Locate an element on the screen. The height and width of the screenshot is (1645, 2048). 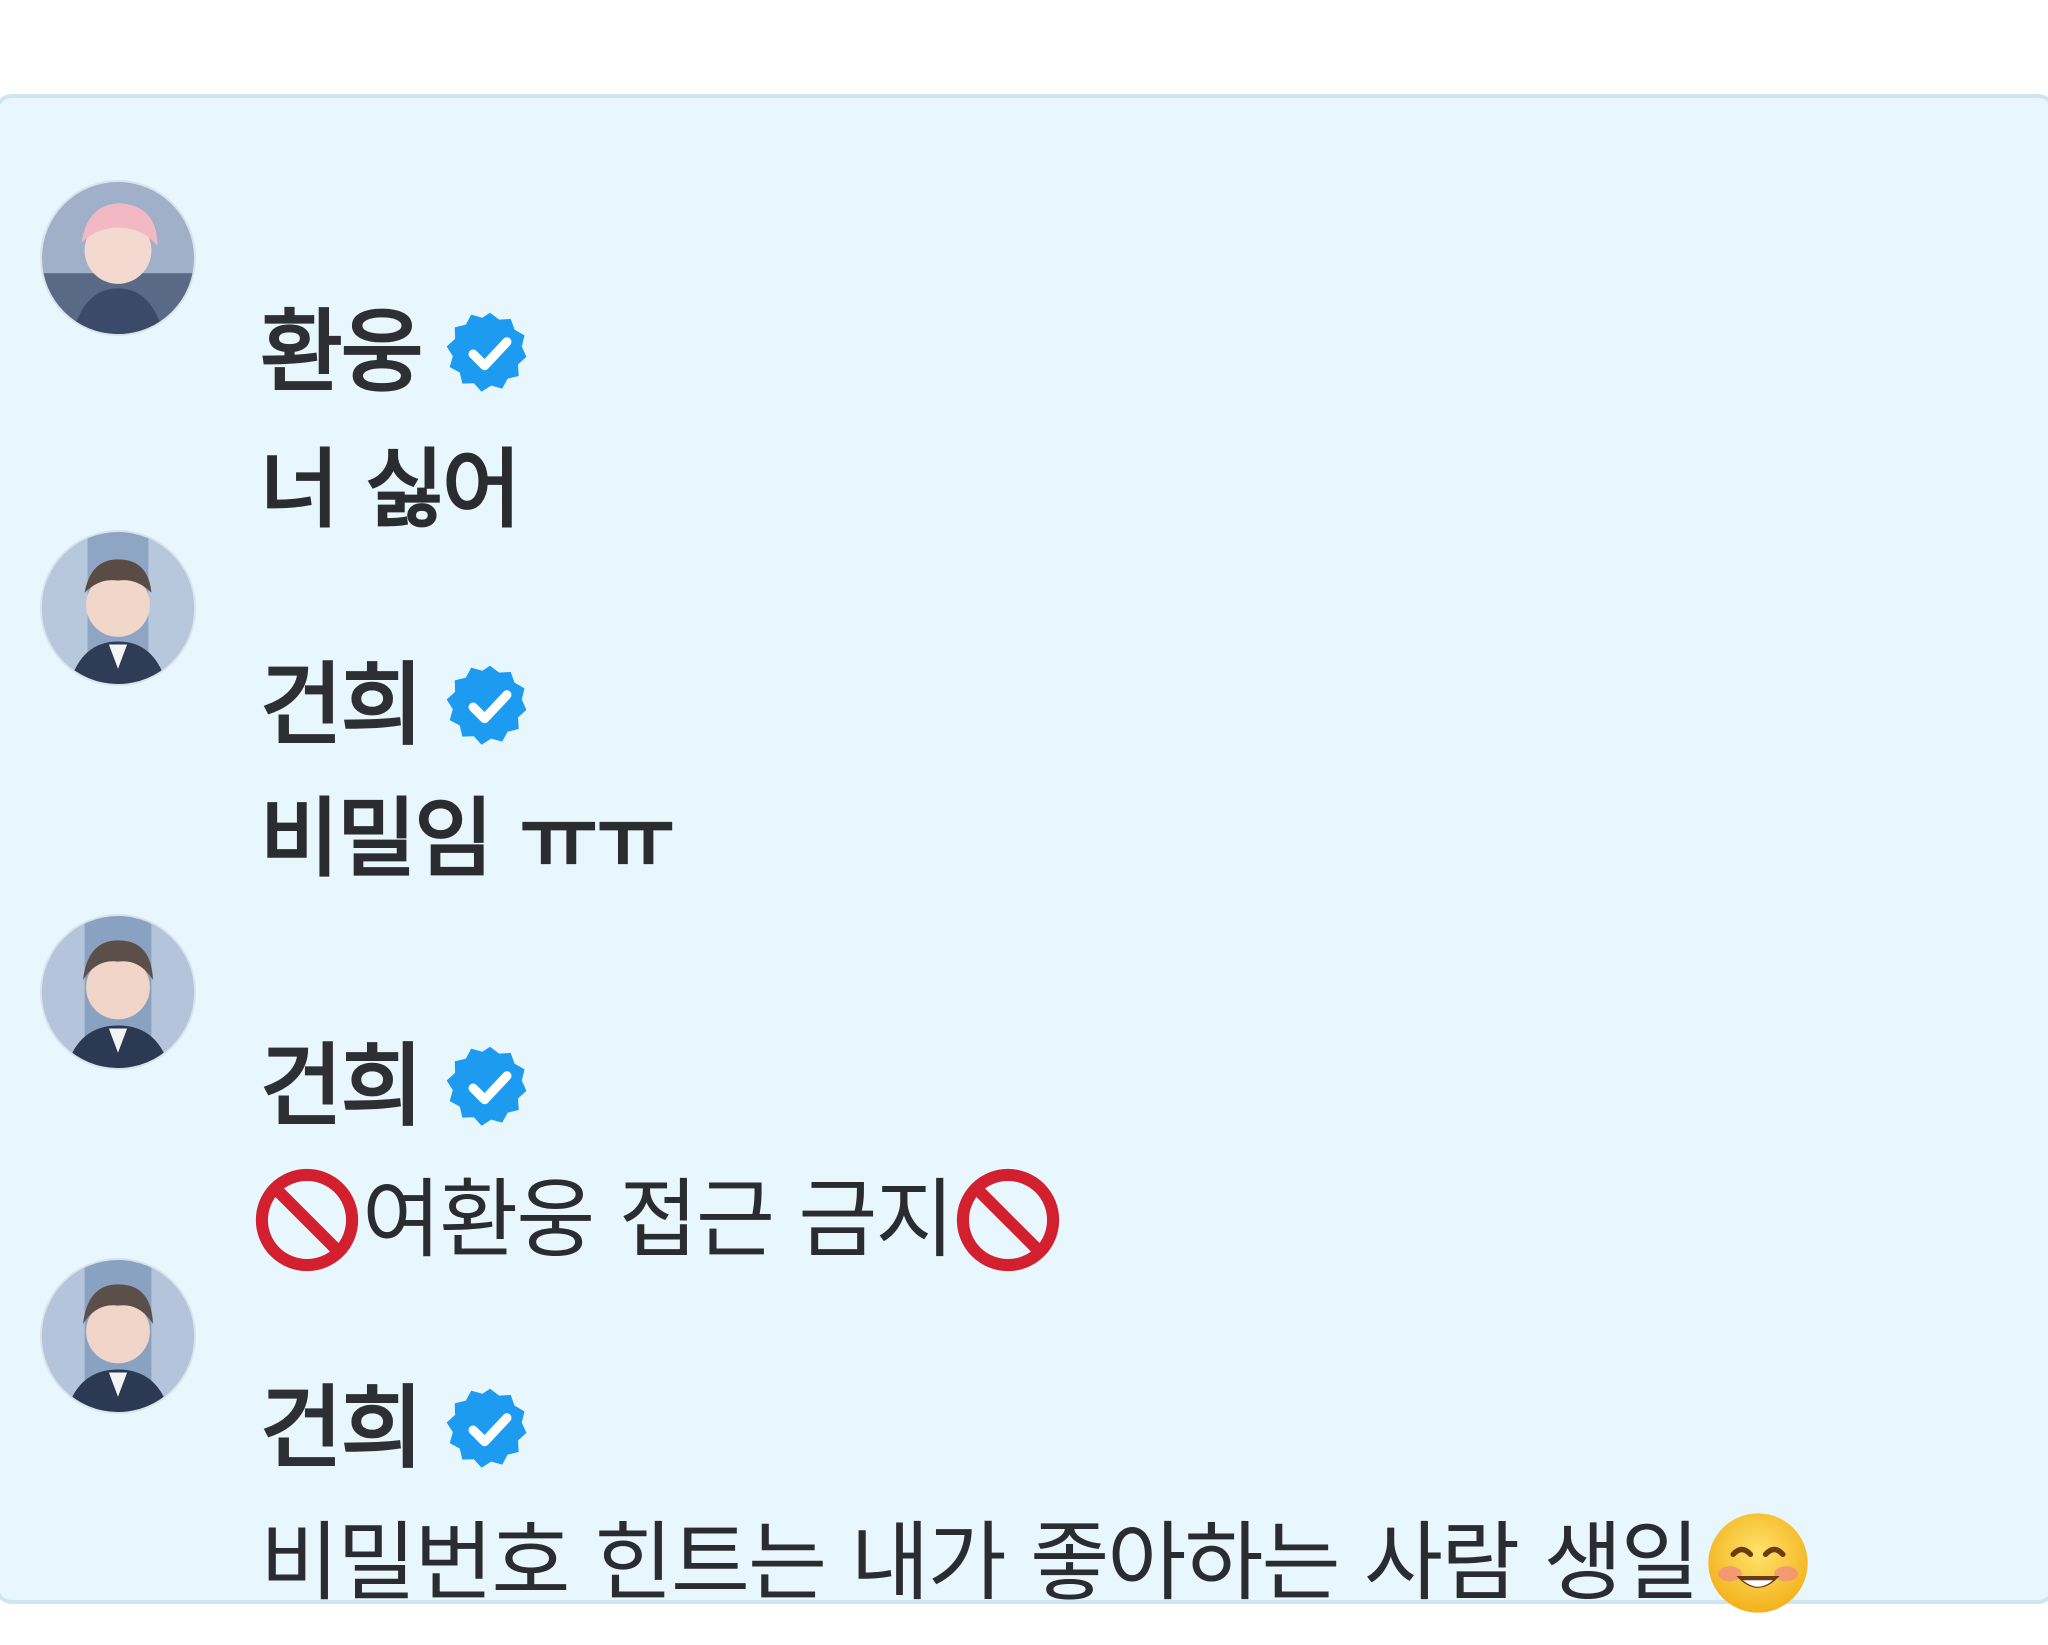
comment-text: 너 싫어 is located at coordinates (390, 490).